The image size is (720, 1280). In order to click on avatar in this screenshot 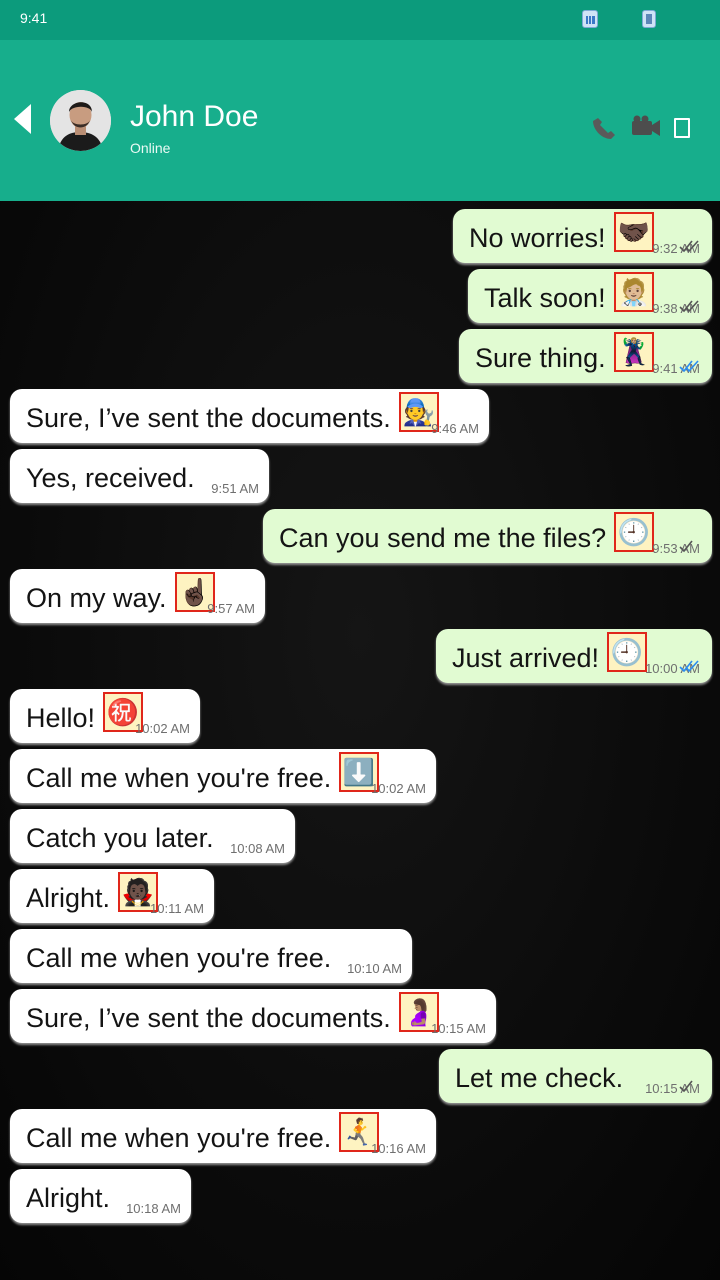, I will do `click(80, 120)`.